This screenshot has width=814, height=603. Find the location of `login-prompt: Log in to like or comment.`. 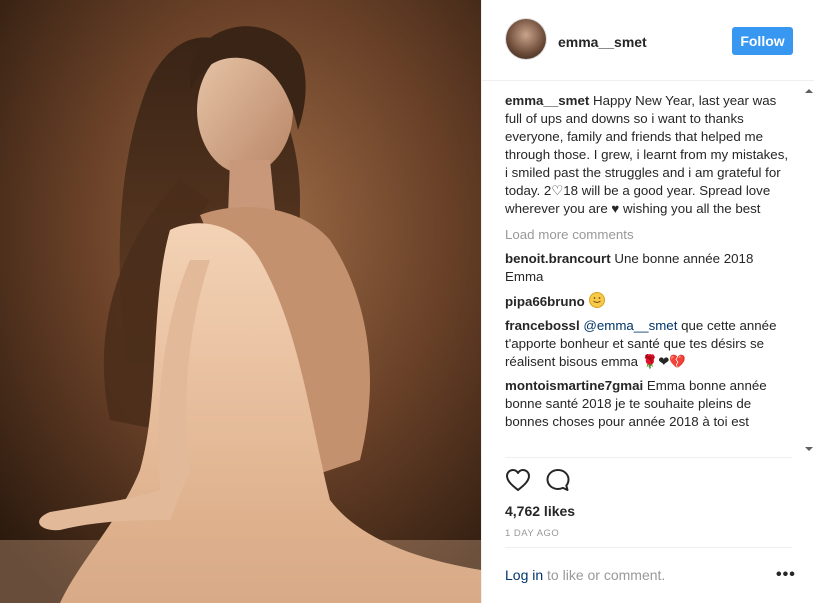

login-prompt: Log in to like or comment. is located at coordinates (585, 575).